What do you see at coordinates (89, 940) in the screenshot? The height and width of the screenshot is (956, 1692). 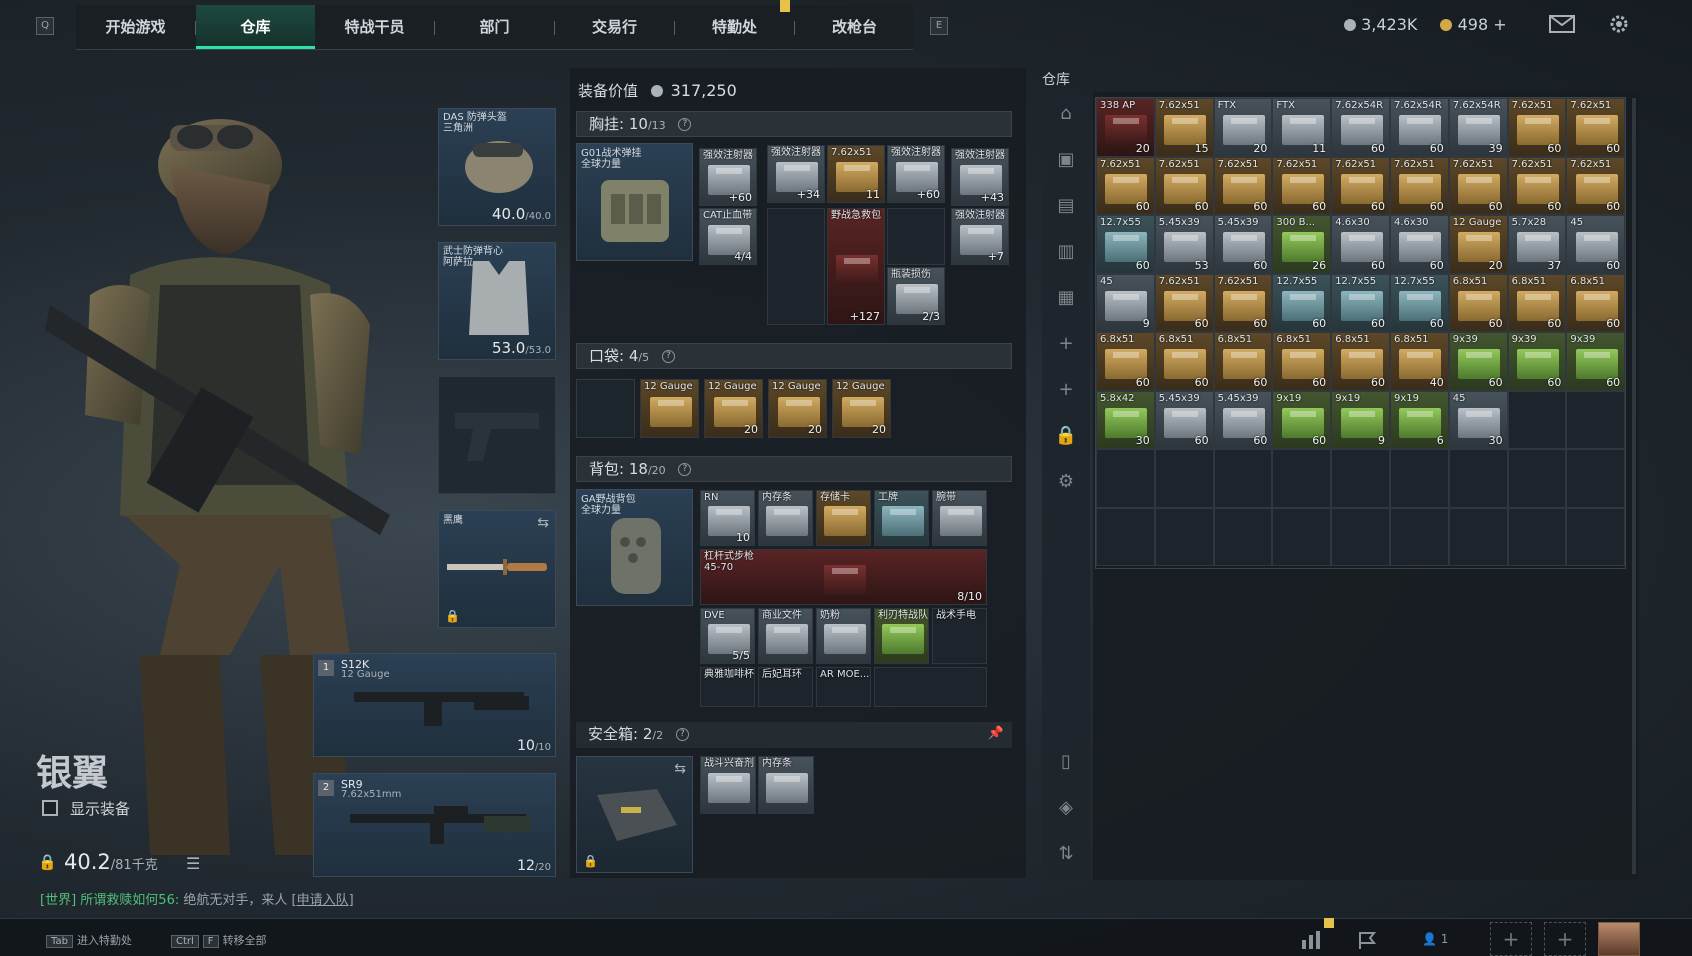 I see `enter-special-ops-hint: Tab 进入特勤处` at bounding box center [89, 940].